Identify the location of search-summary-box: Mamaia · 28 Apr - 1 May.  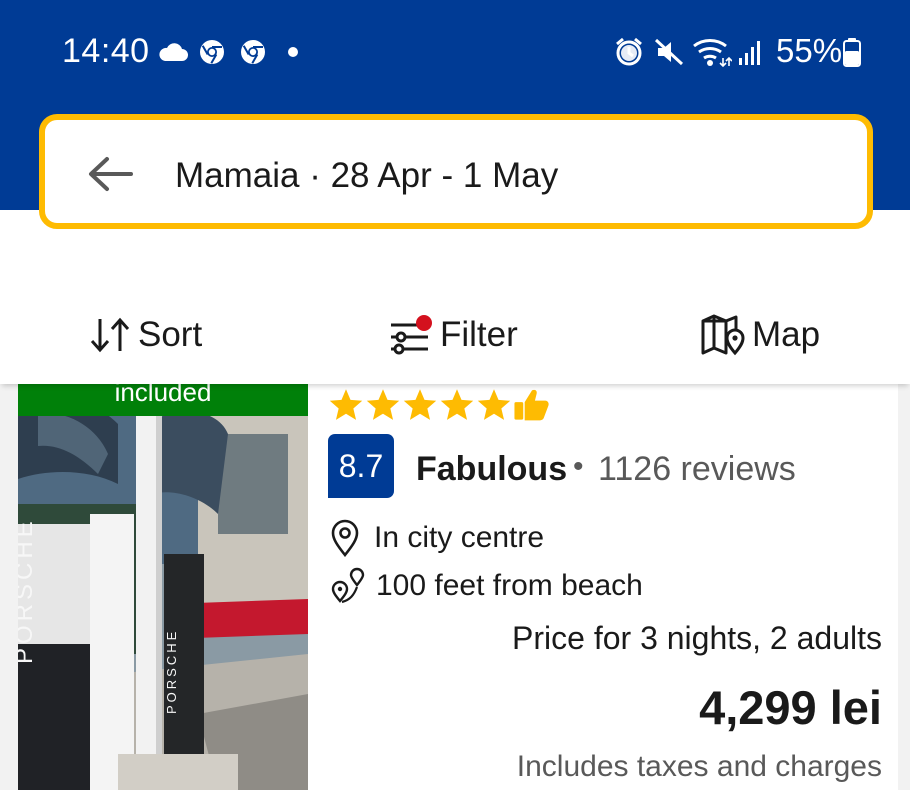
(456, 171).